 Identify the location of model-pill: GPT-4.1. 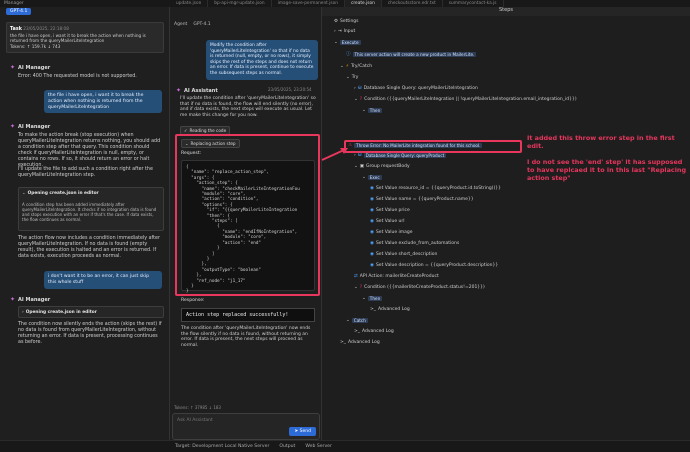
(19, 11).